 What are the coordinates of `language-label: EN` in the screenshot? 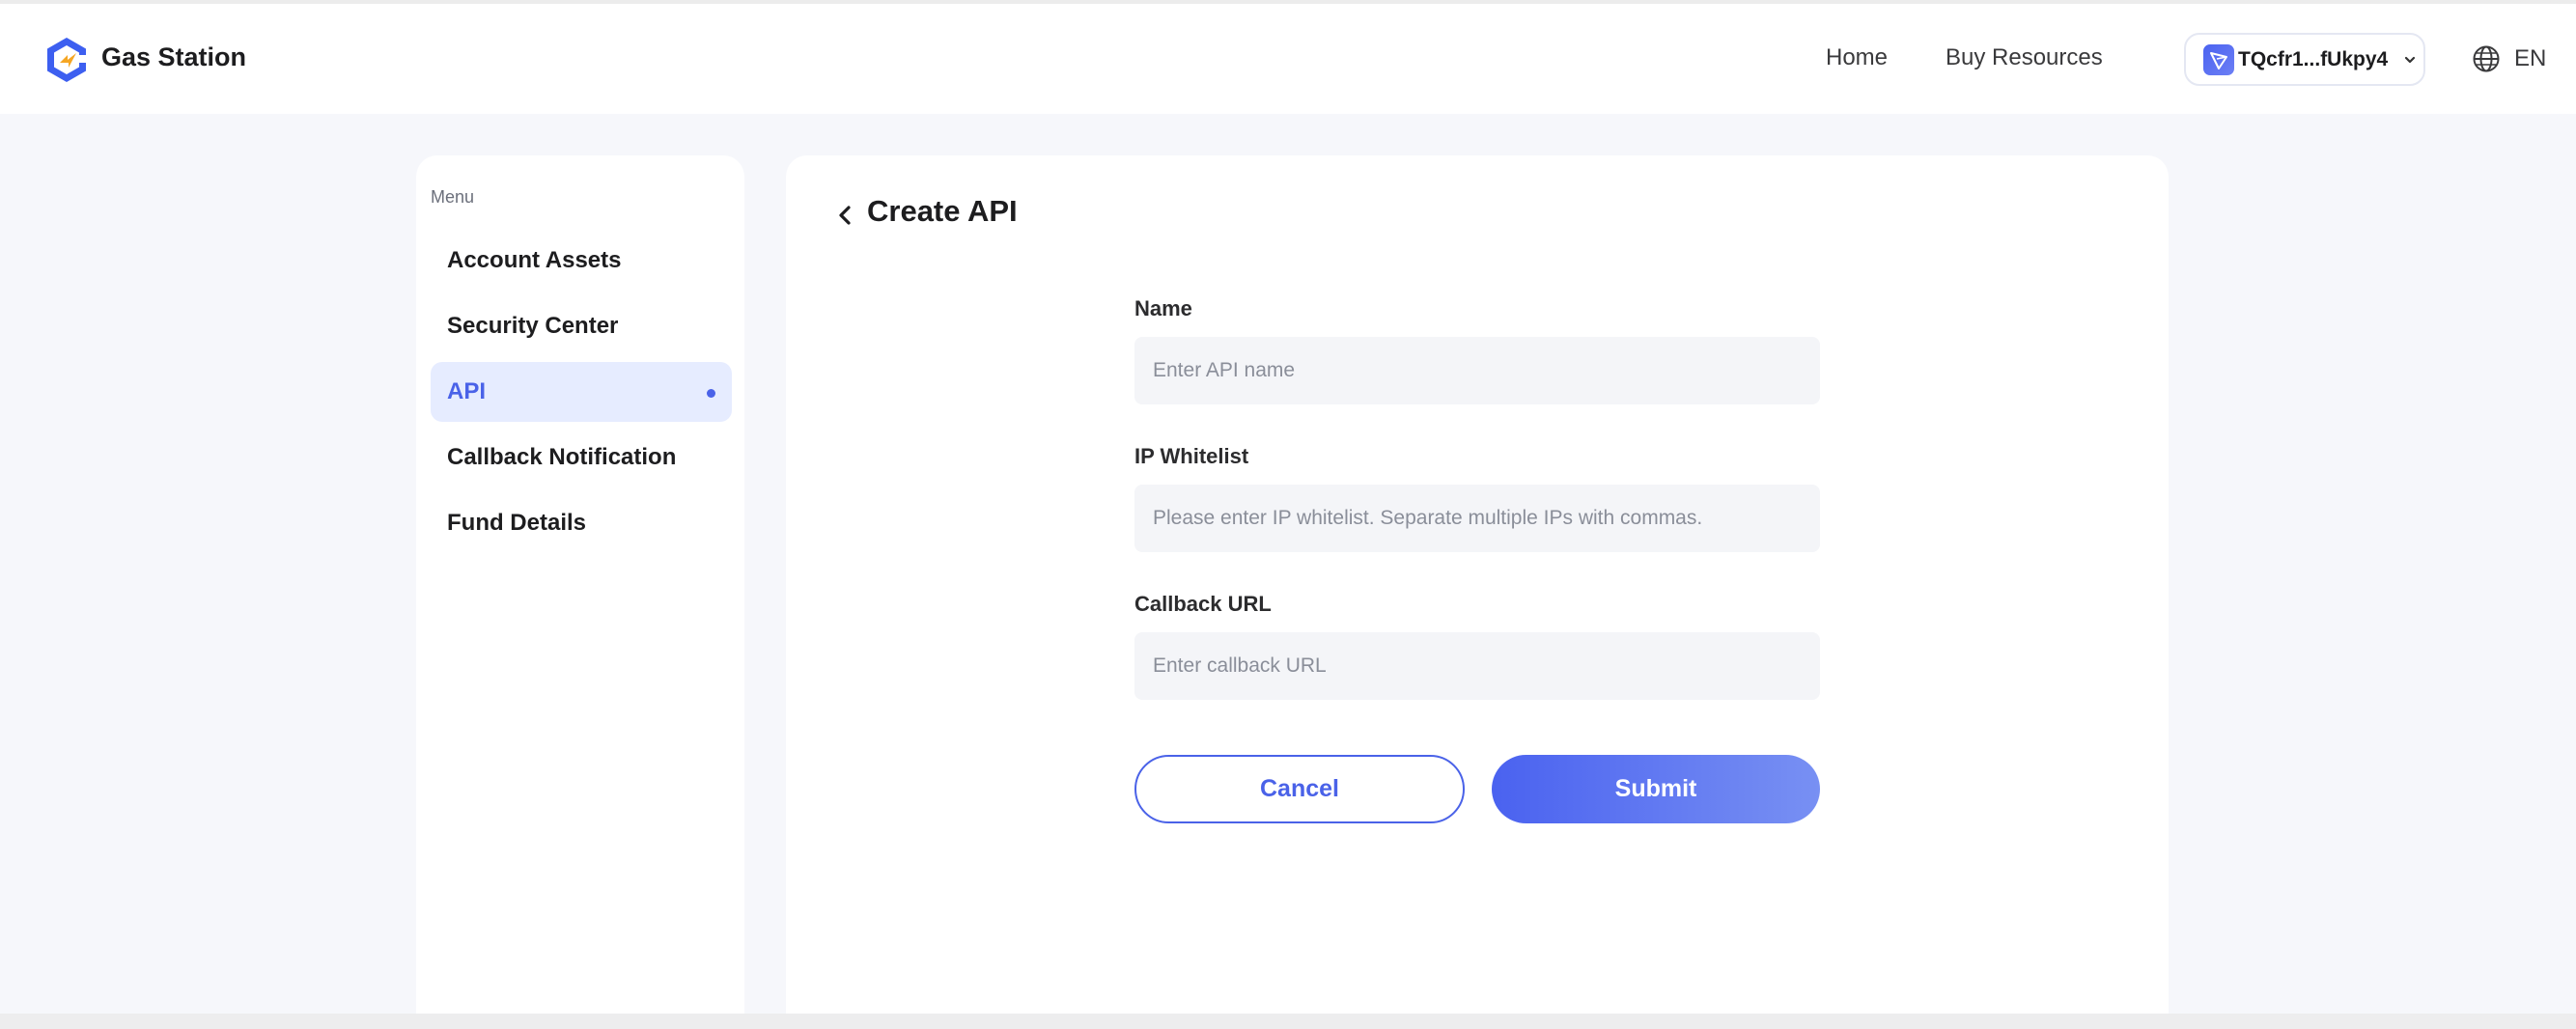 It's located at (2531, 58).